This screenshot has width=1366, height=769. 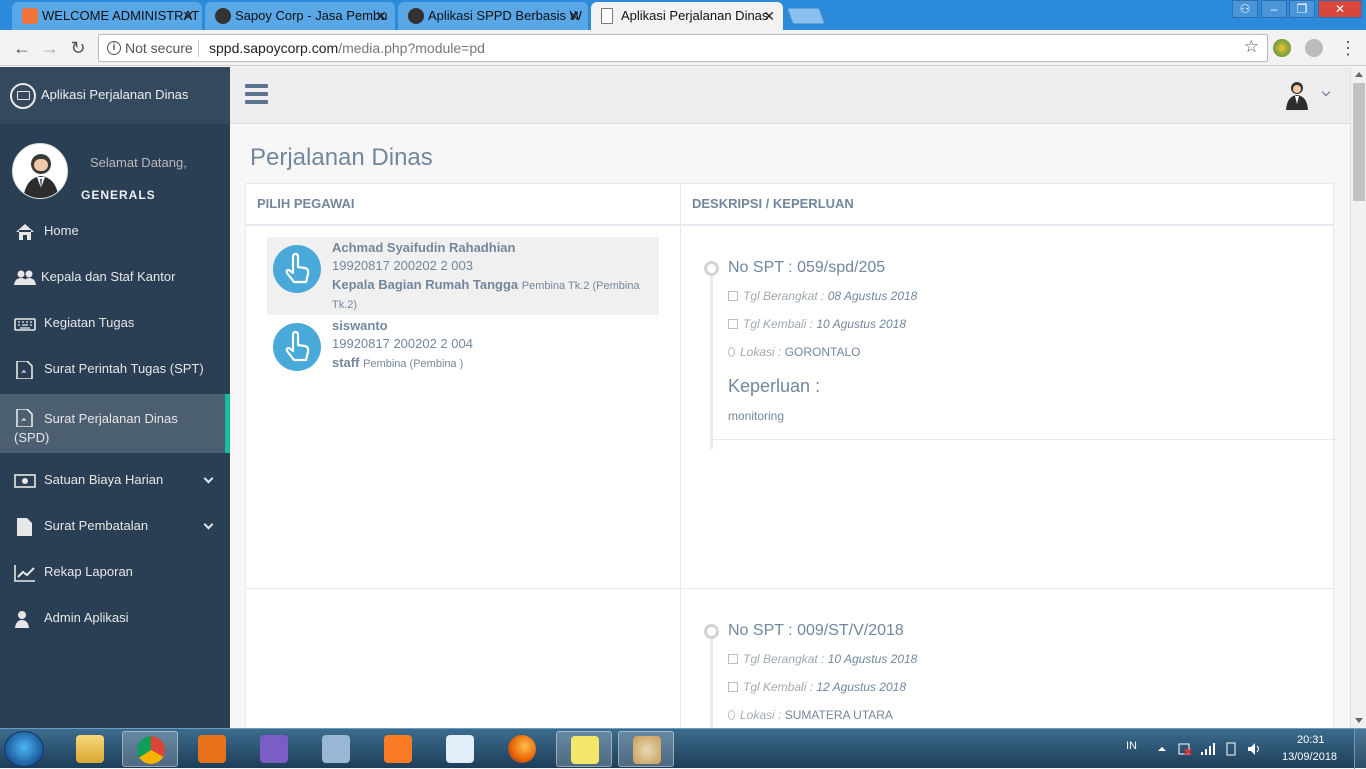 I want to click on taskbar-sticky-notes, so click(x=584, y=749).